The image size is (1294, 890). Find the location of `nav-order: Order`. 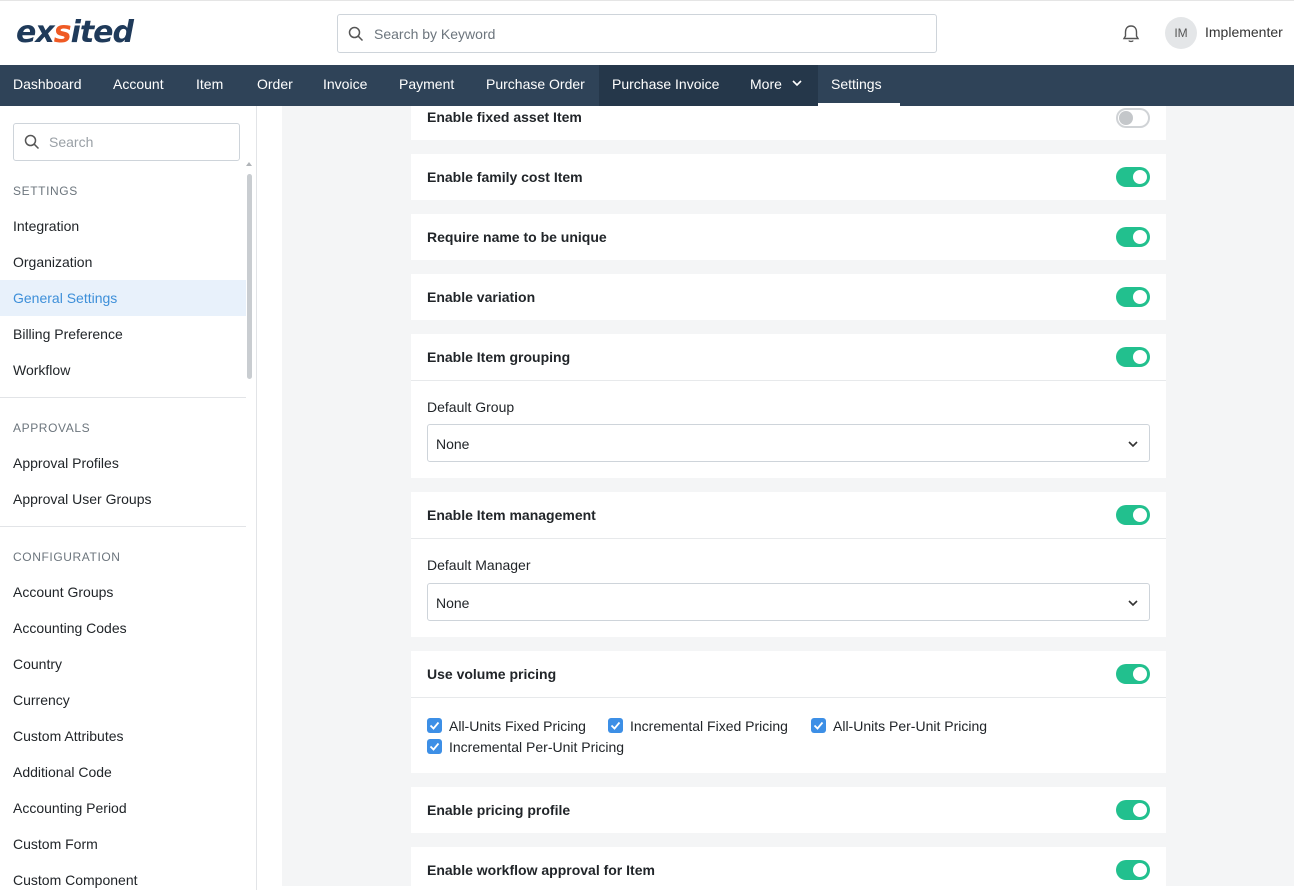

nav-order: Order is located at coordinates (275, 85).